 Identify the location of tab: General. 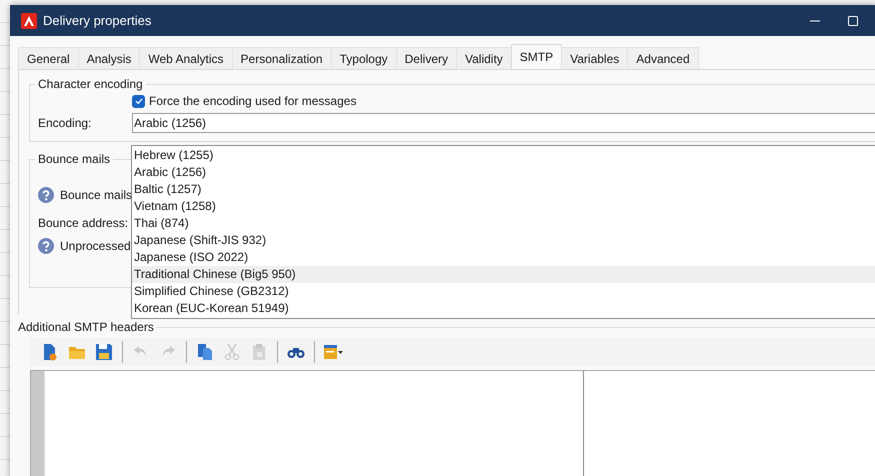
(48, 58).